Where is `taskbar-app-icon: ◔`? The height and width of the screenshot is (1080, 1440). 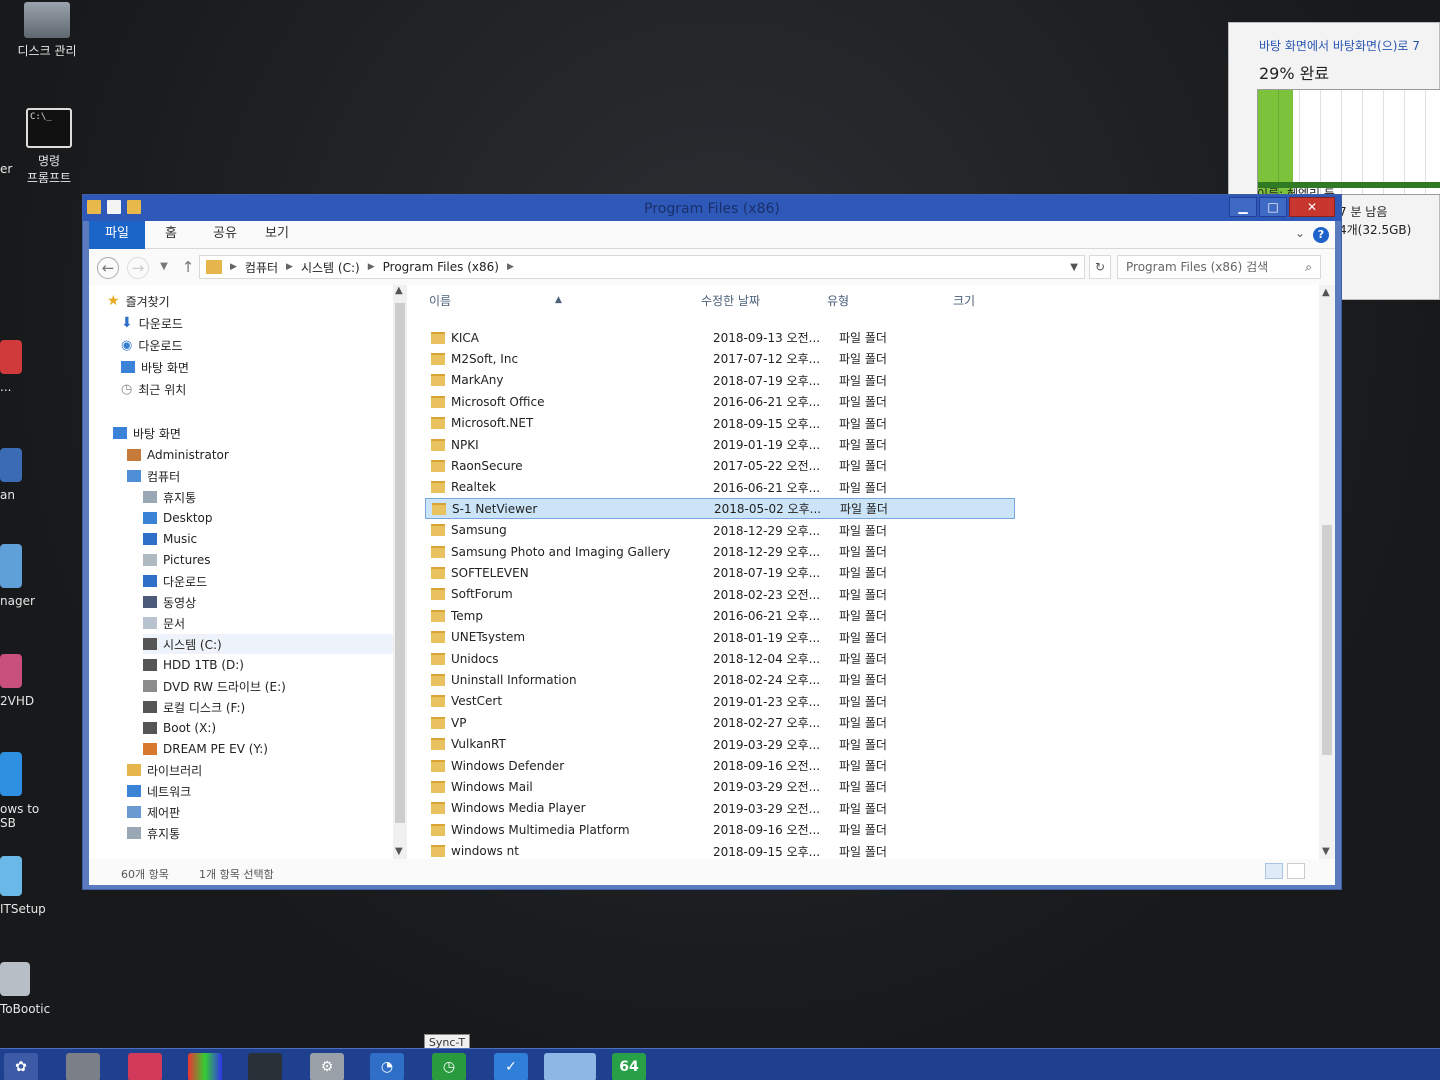
taskbar-app-icon: ◔ is located at coordinates (387, 1066).